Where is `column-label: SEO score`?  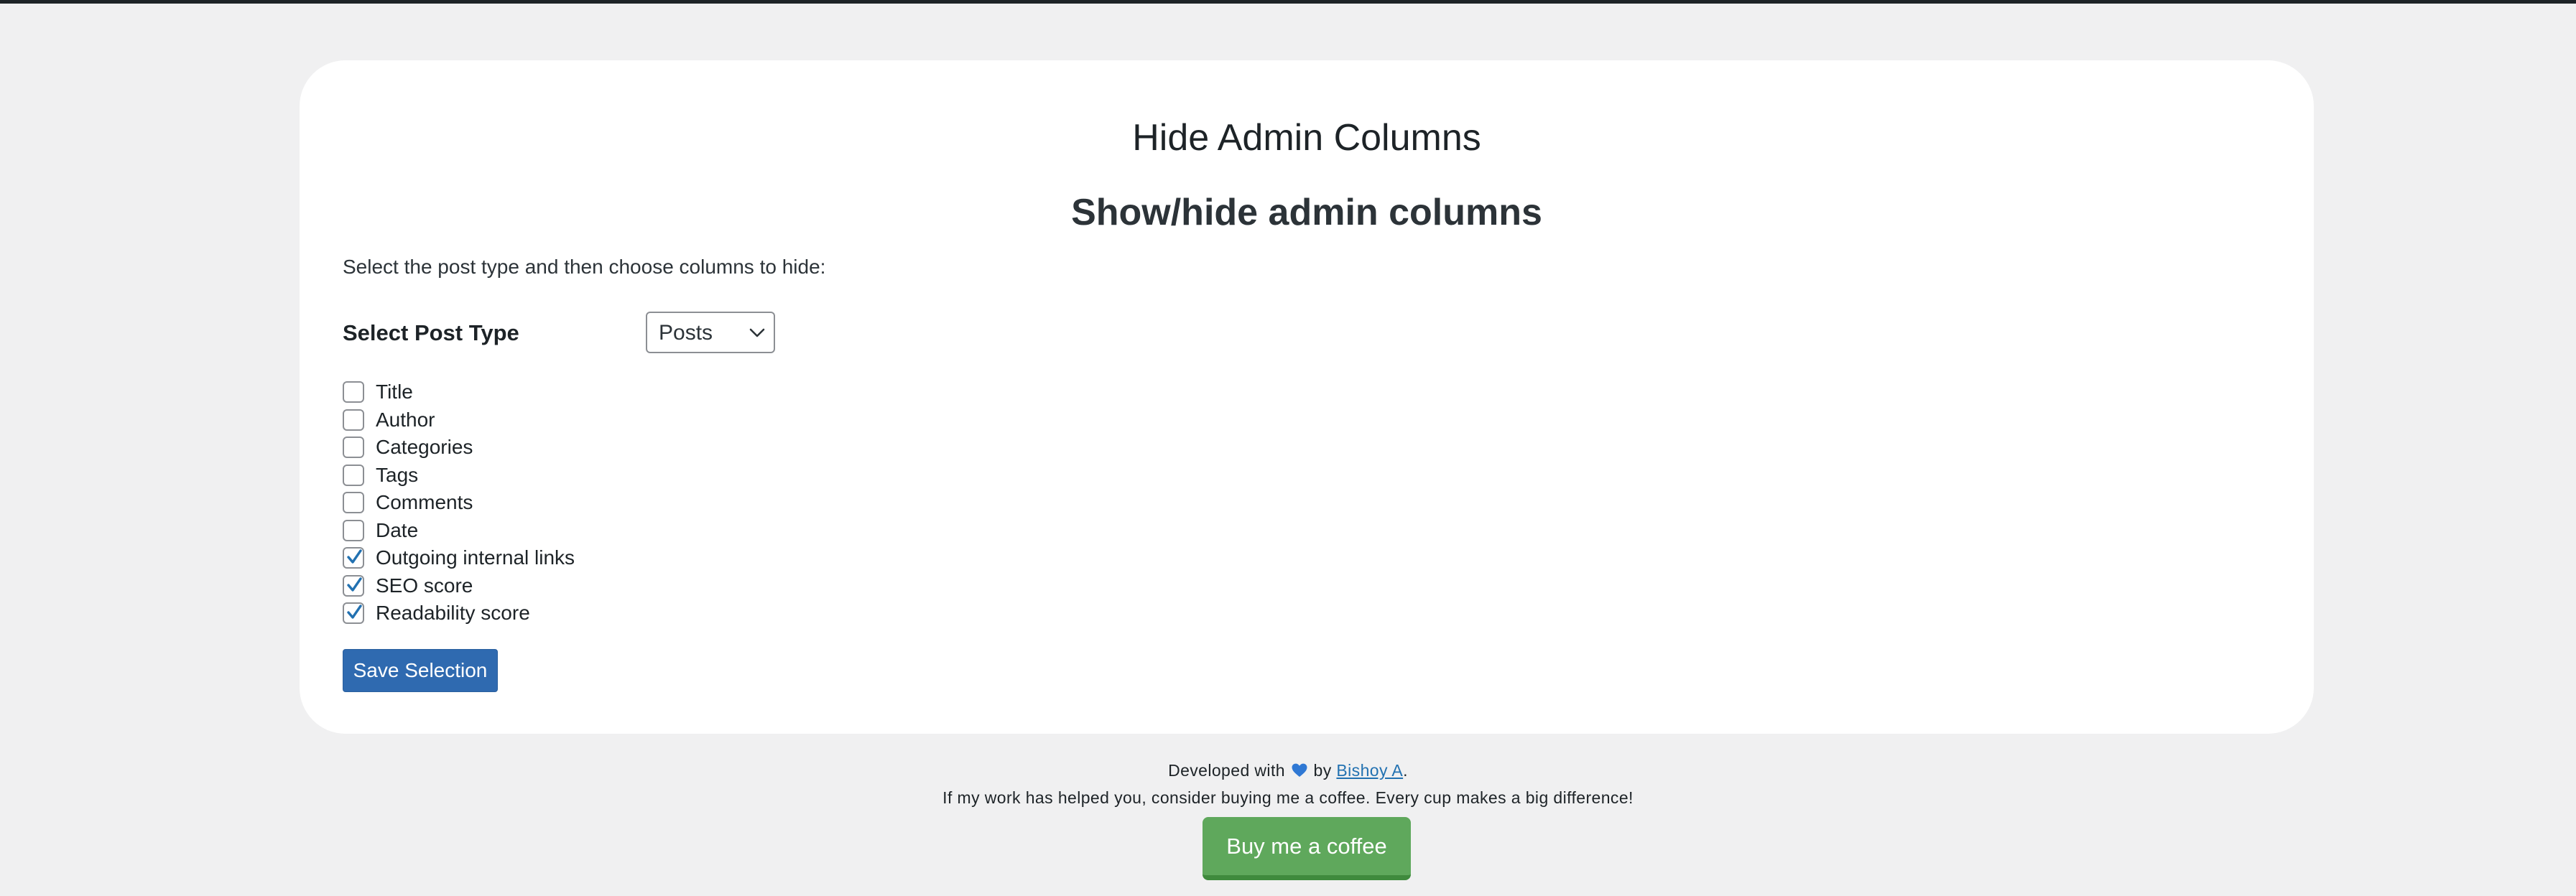
column-label: SEO score is located at coordinates (424, 585).